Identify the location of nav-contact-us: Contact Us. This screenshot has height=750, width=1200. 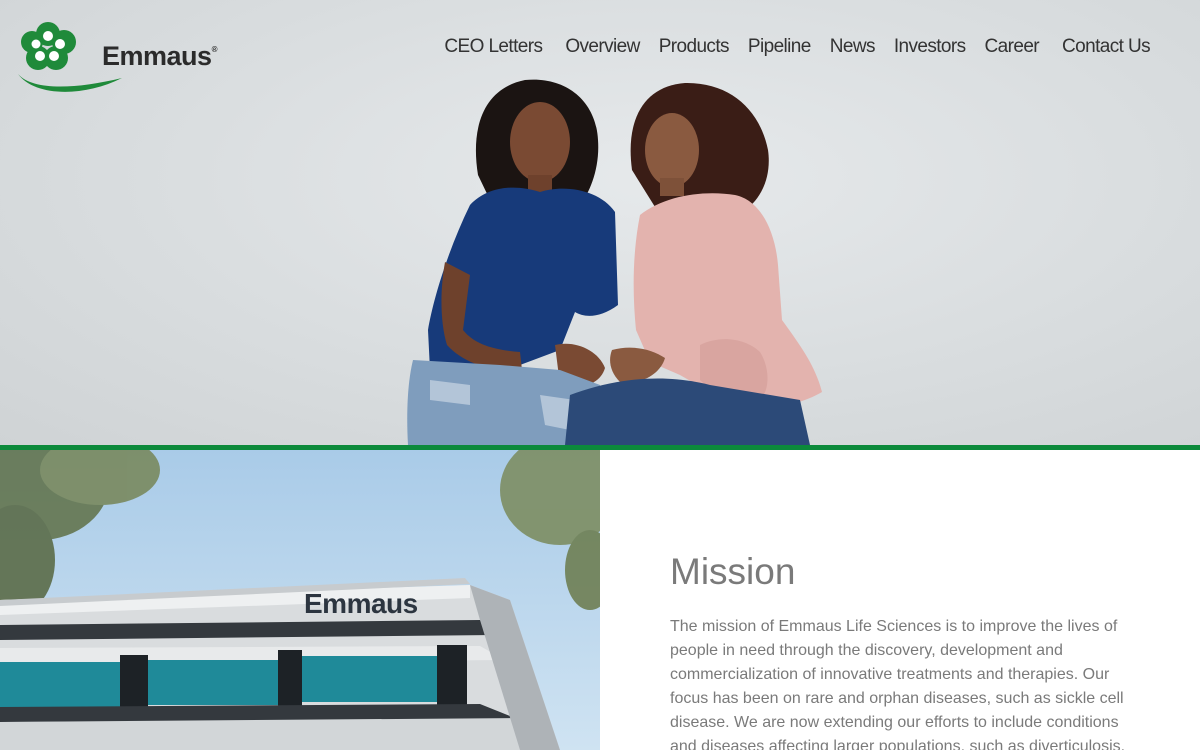
(1106, 47).